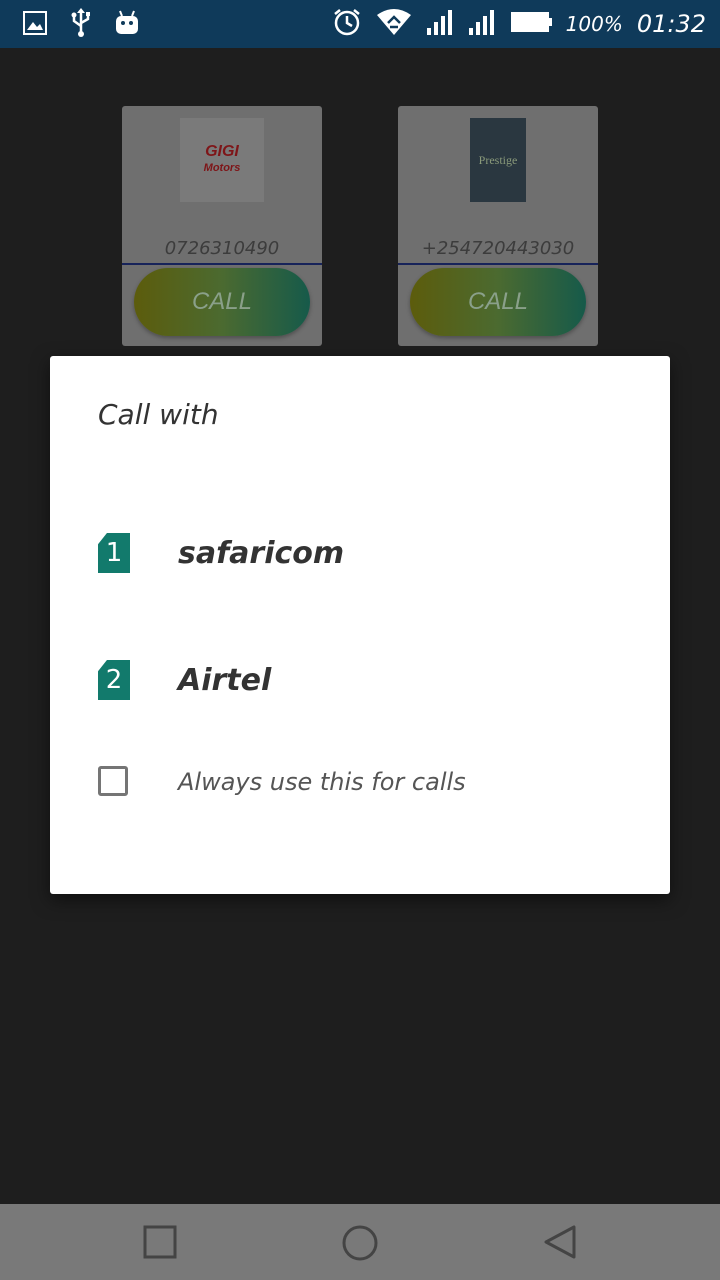 Image resolution: width=720 pixels, height=1280 pixels. What do you see at coordinates (347, 24) in the screenshot?
I see `alarm-icon` at bounding box center [347, 24].